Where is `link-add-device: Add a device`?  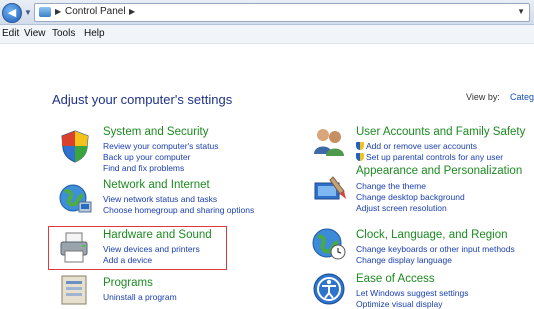 link-add-device: Add a device is located at coordinates (127, 260).